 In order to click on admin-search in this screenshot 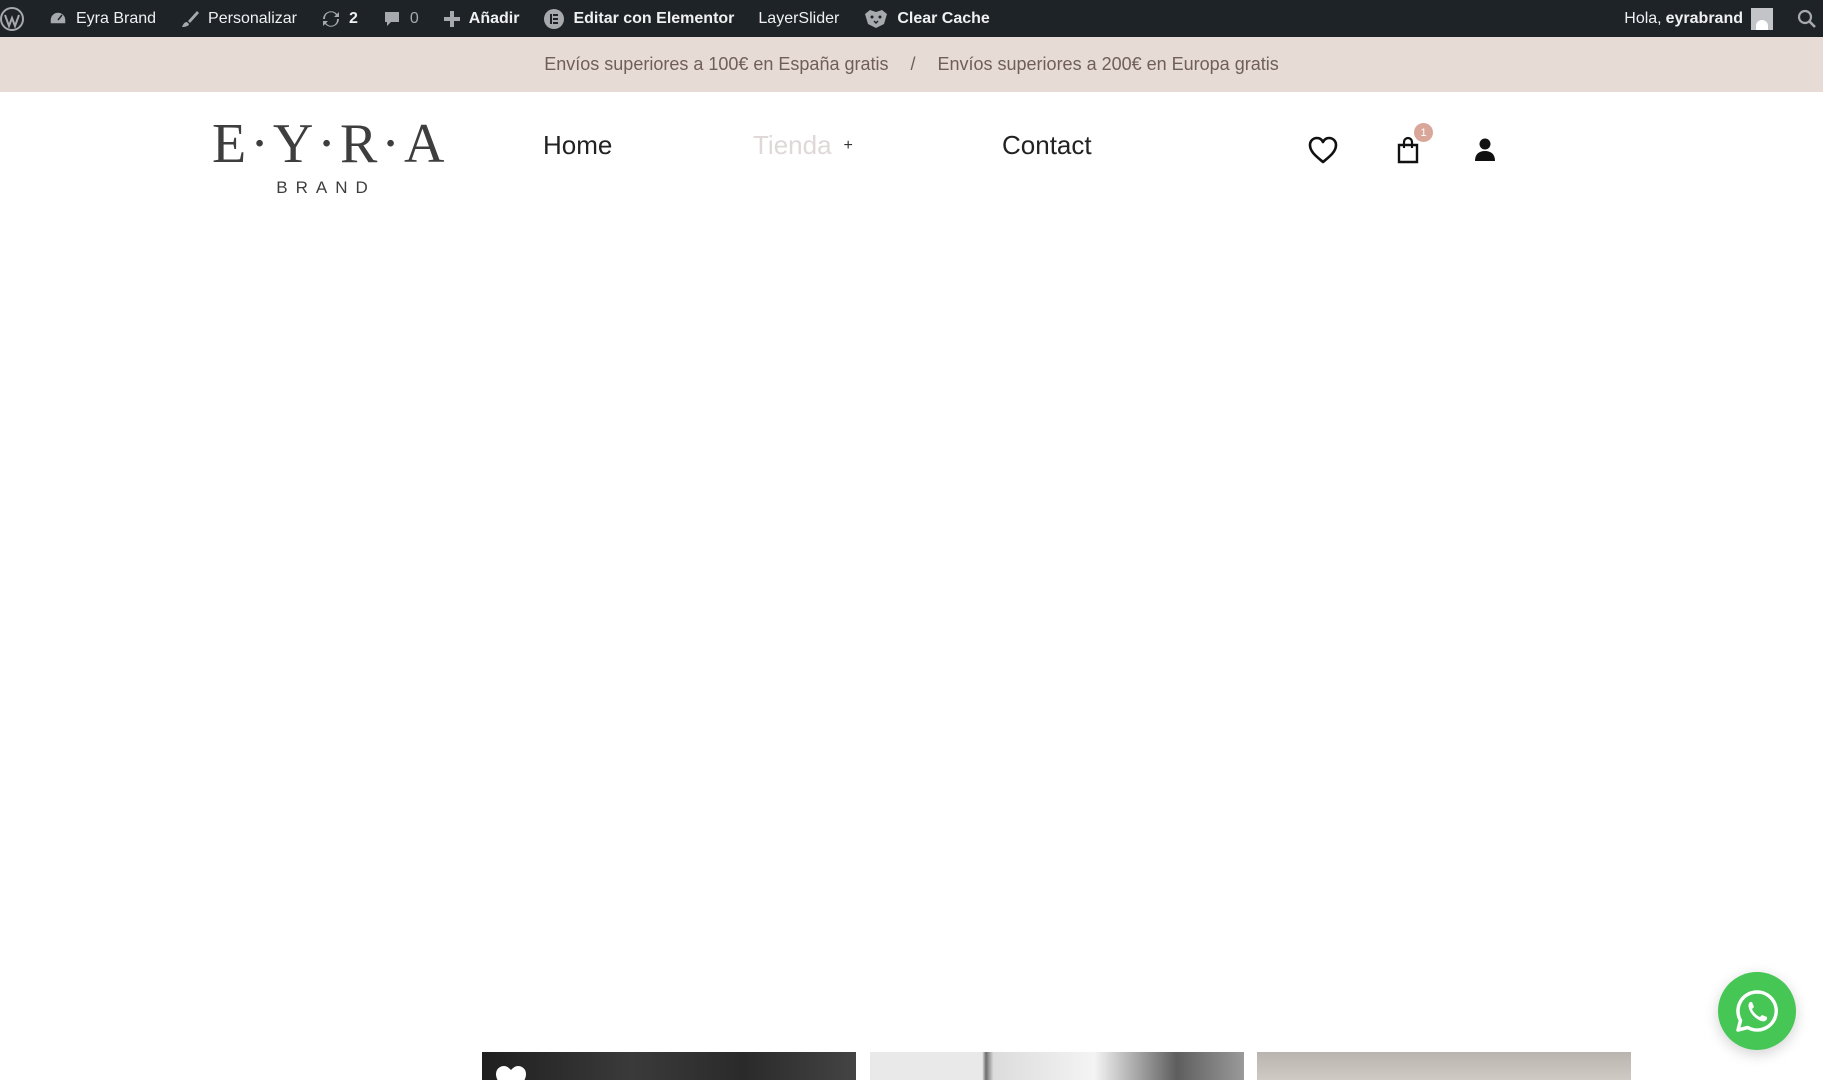, I will do `click(1804, 18)`.